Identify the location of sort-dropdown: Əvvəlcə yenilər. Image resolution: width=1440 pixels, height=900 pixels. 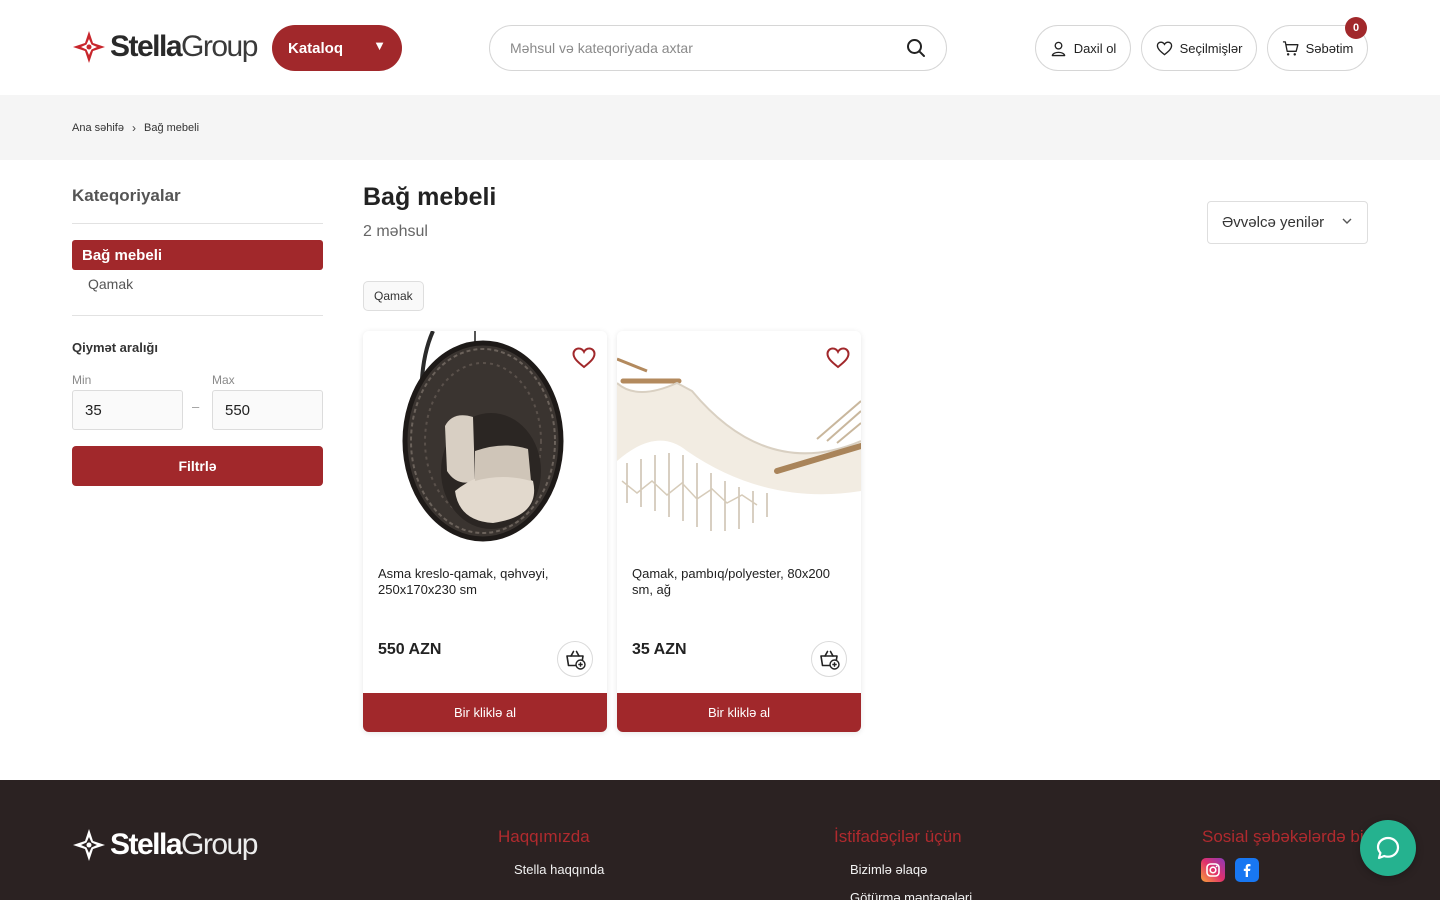
(1287, 222).